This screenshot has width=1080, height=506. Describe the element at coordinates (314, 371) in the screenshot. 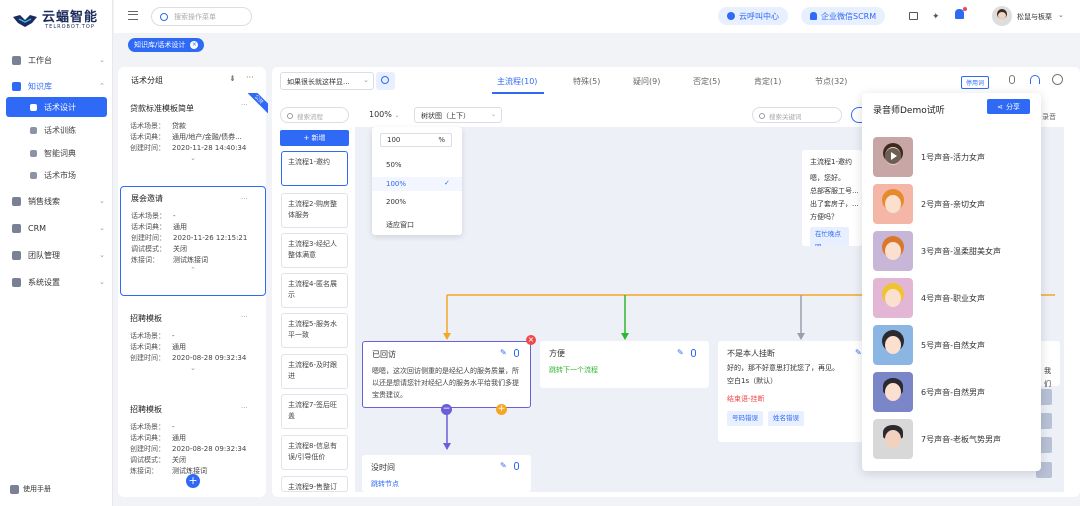

I see `flow-item: 主流程6-及时跟进` at that location.